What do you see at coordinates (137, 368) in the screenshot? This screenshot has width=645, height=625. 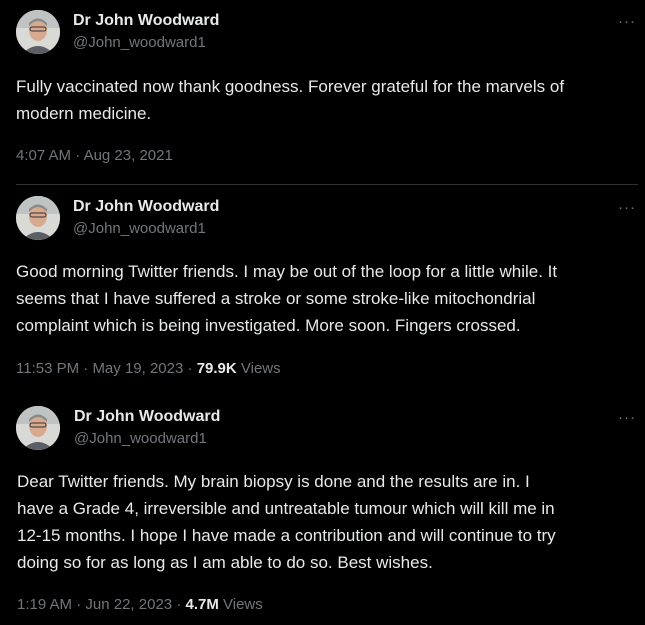 I see `tweet-date: May 19, 2023` at bounding box center [137, 368].